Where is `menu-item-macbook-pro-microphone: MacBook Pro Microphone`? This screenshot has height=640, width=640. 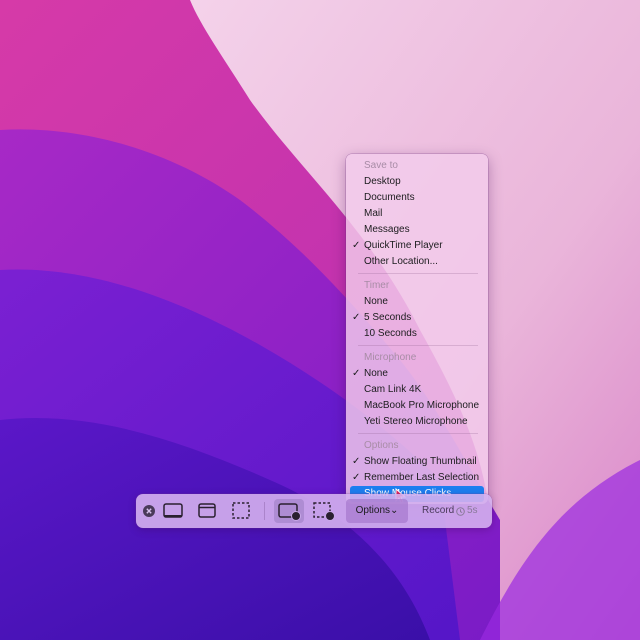
menu-item-macbook-pro-microphone: MacBook Pro Microphone is located at coordinates (417, 406).